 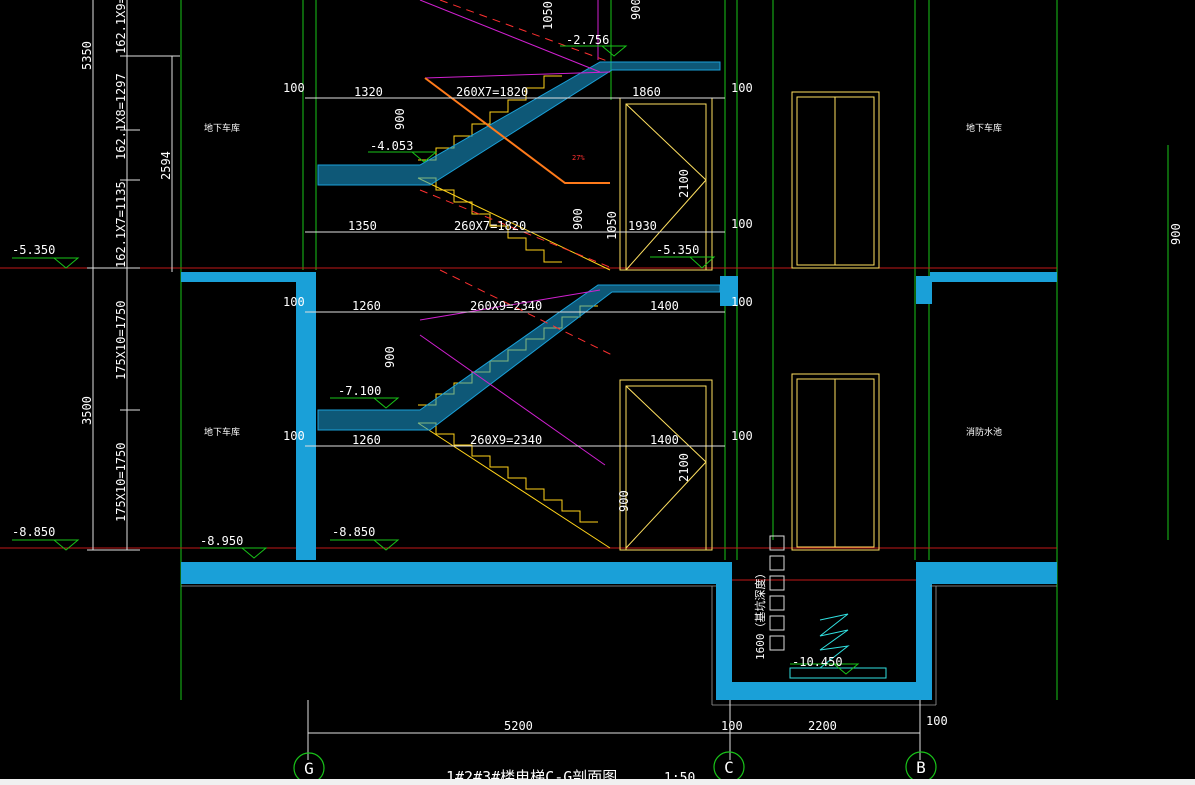 What do you see at coordinates (760, 614) in the screenshot?
I see `dim-text: 1600（基坑深度）` at bounding box center [760, 614].